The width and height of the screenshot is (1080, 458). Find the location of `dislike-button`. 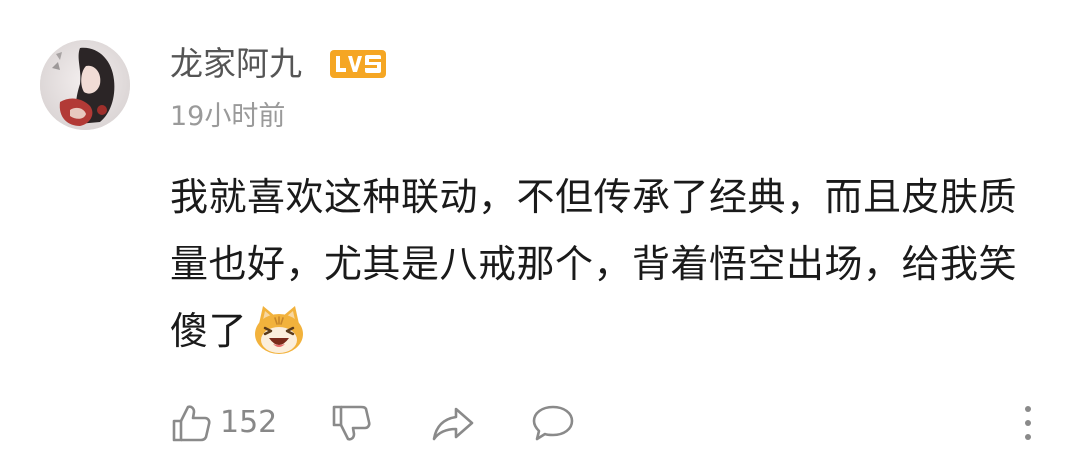

dislike-button is located at coordinates (352, 423).